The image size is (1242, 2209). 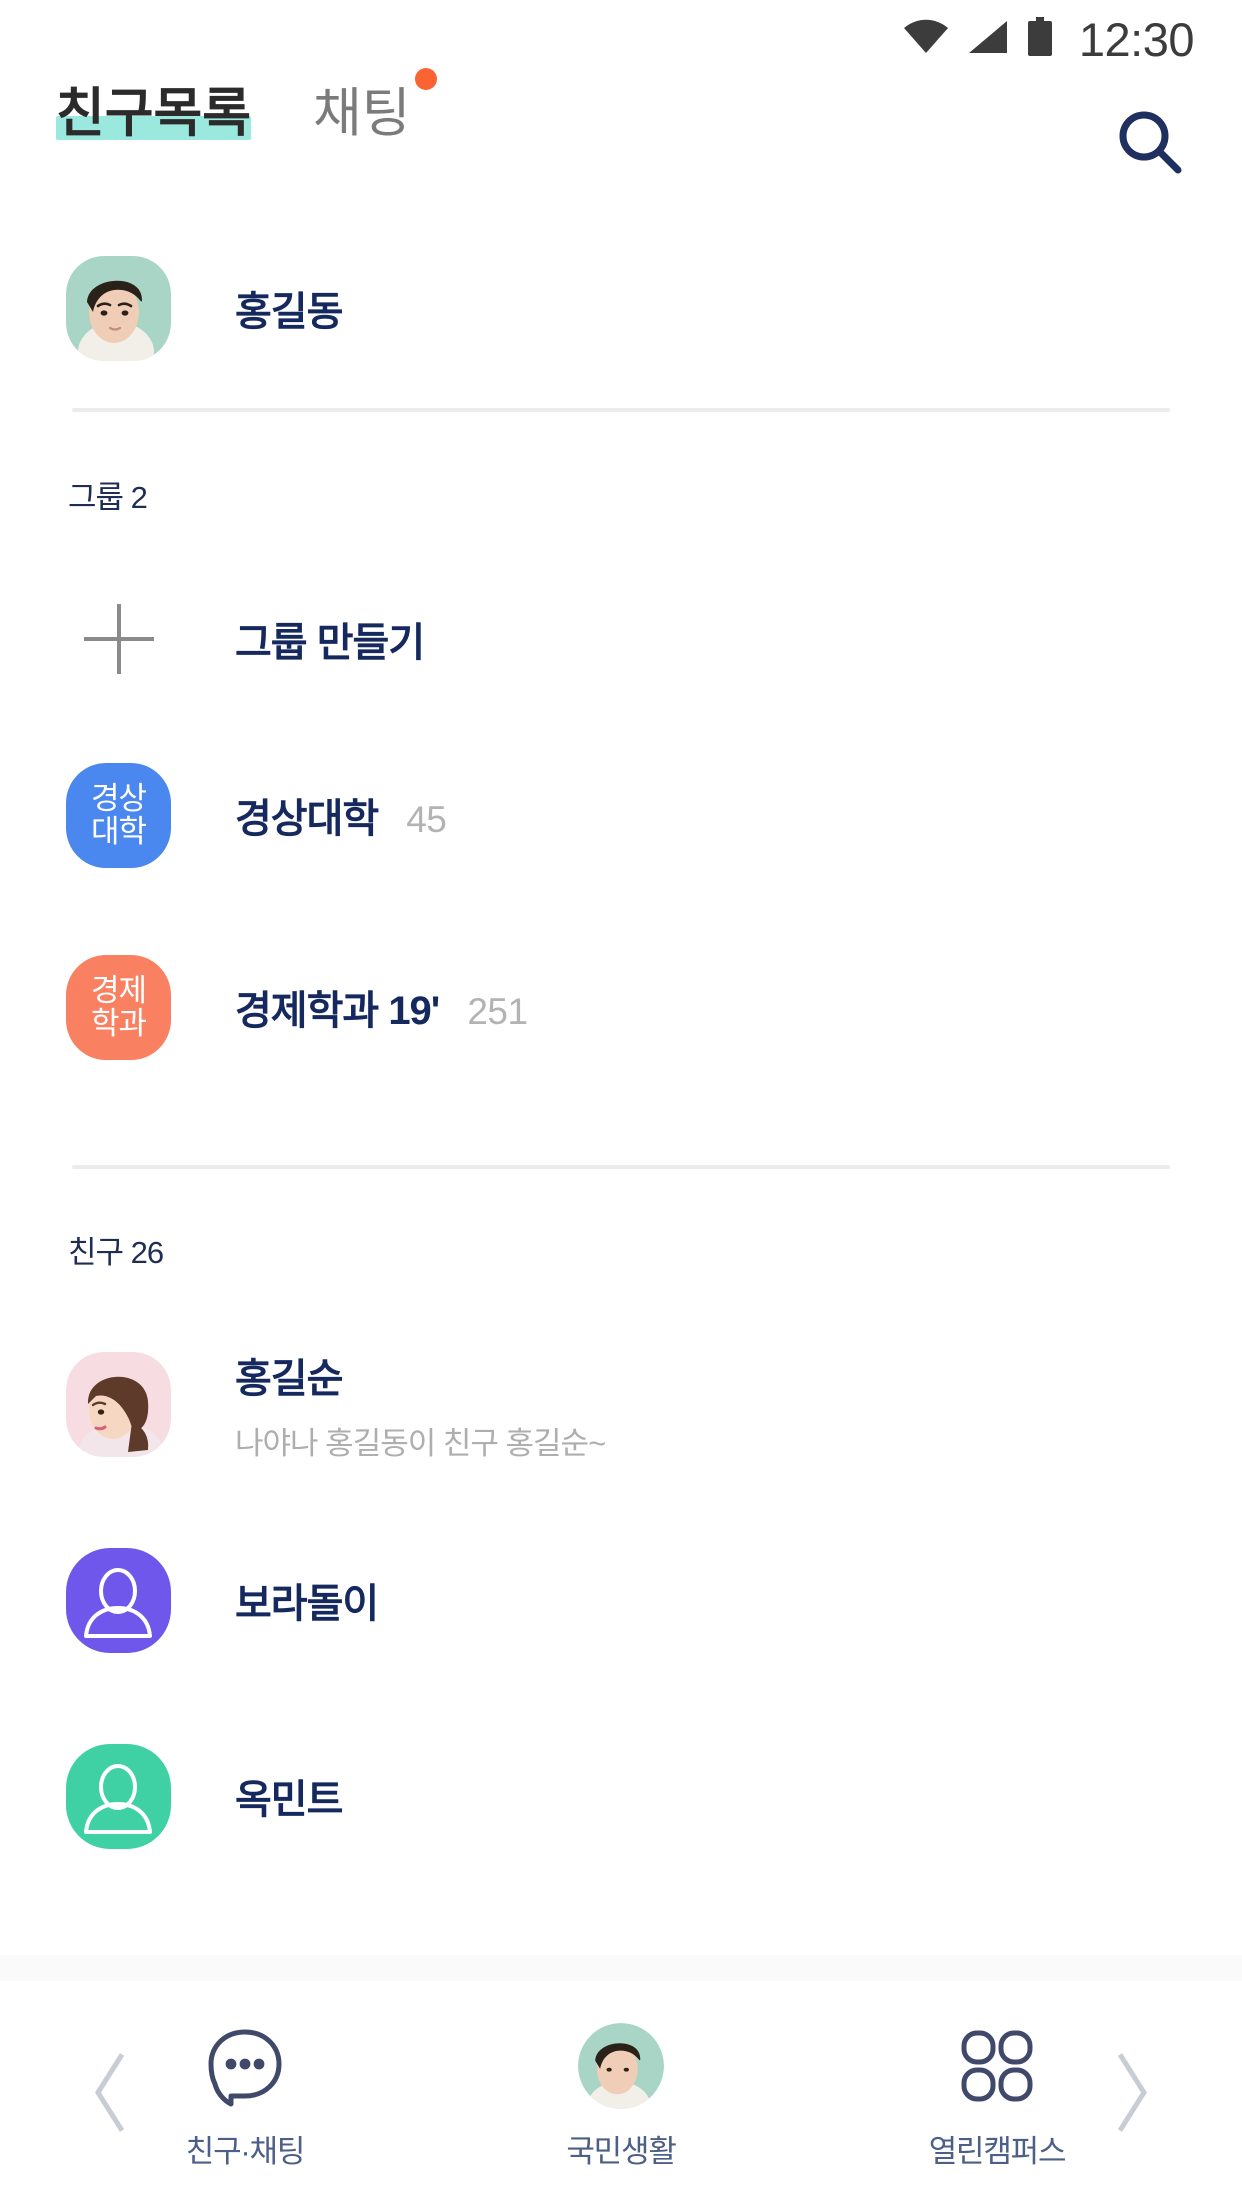 I want to click on group-member-count: 45, so click(x=426, y=819).